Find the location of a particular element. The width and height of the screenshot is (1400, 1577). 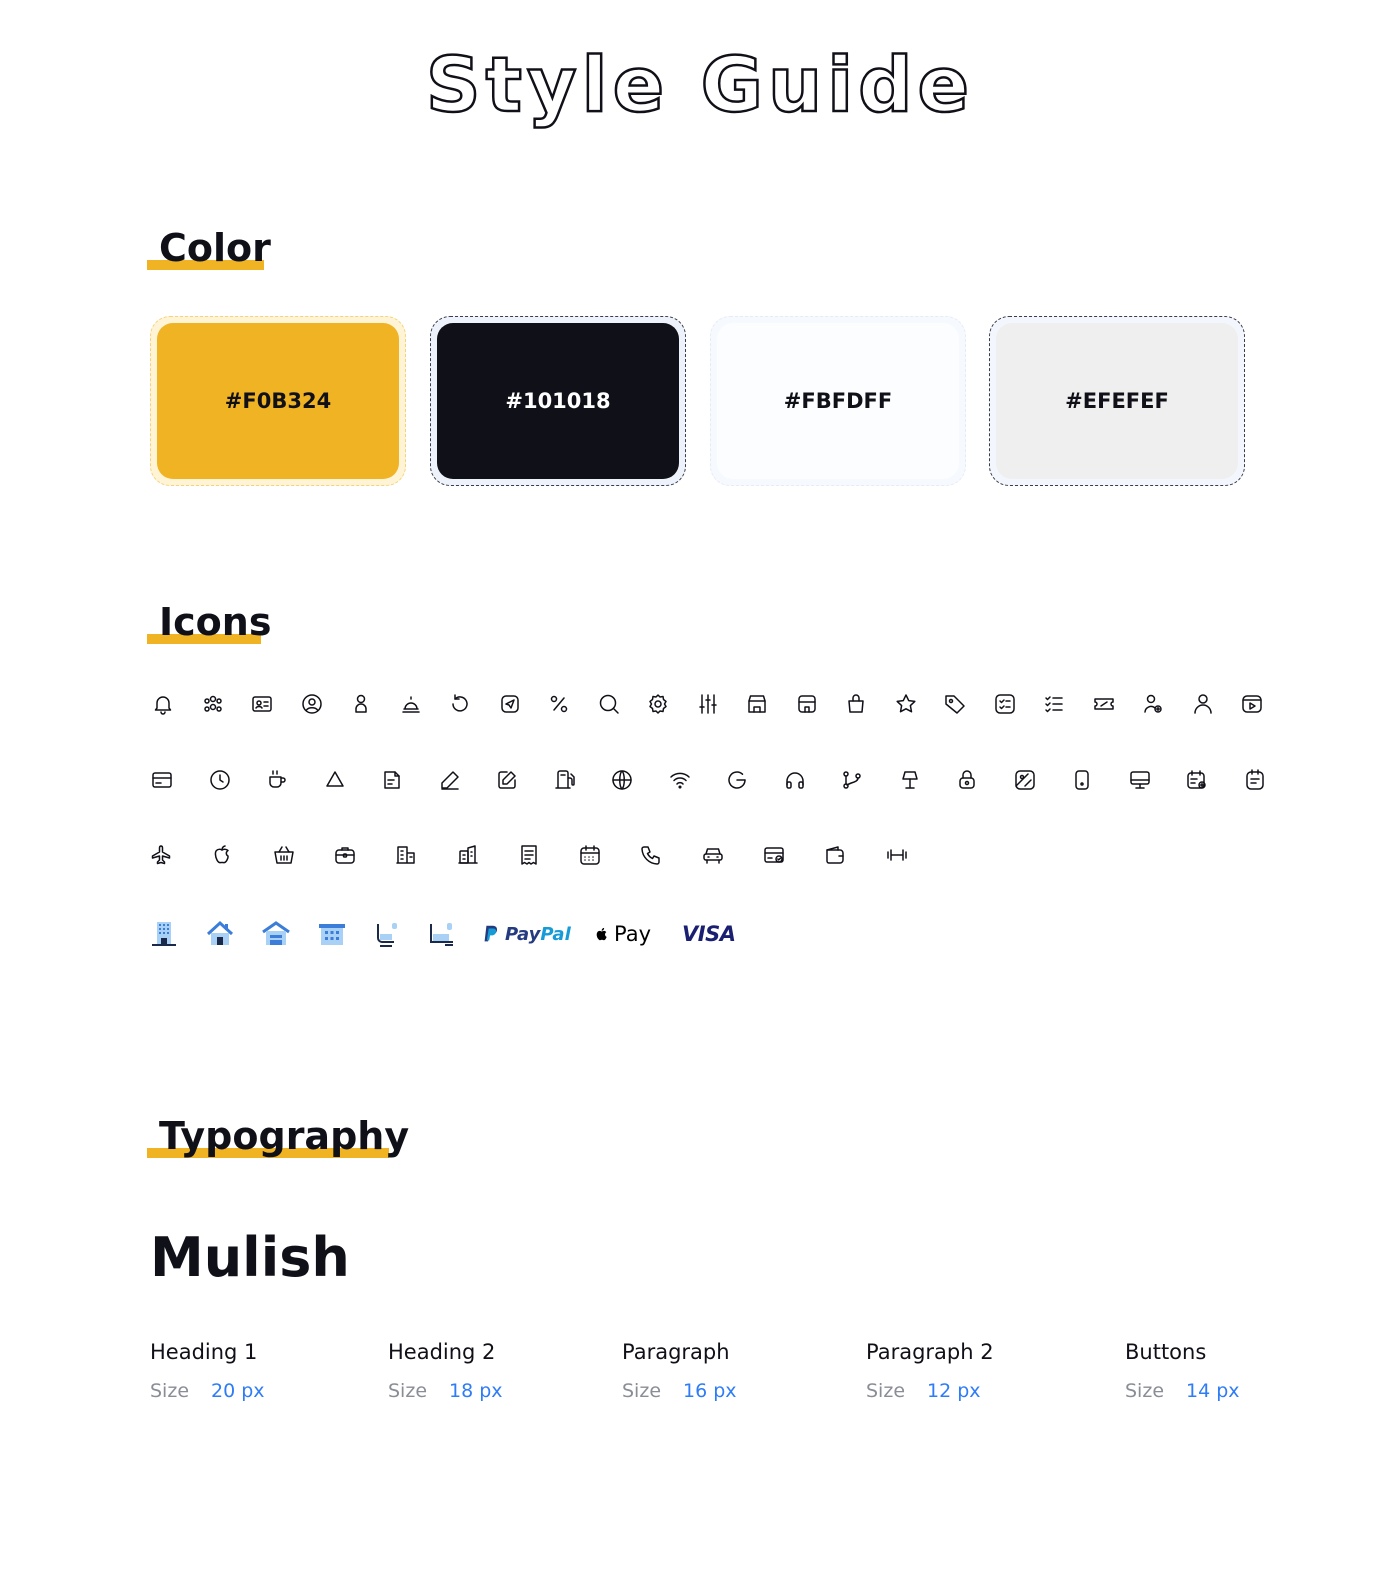

size-value: 16 px is located at coordinates (710, 1391).